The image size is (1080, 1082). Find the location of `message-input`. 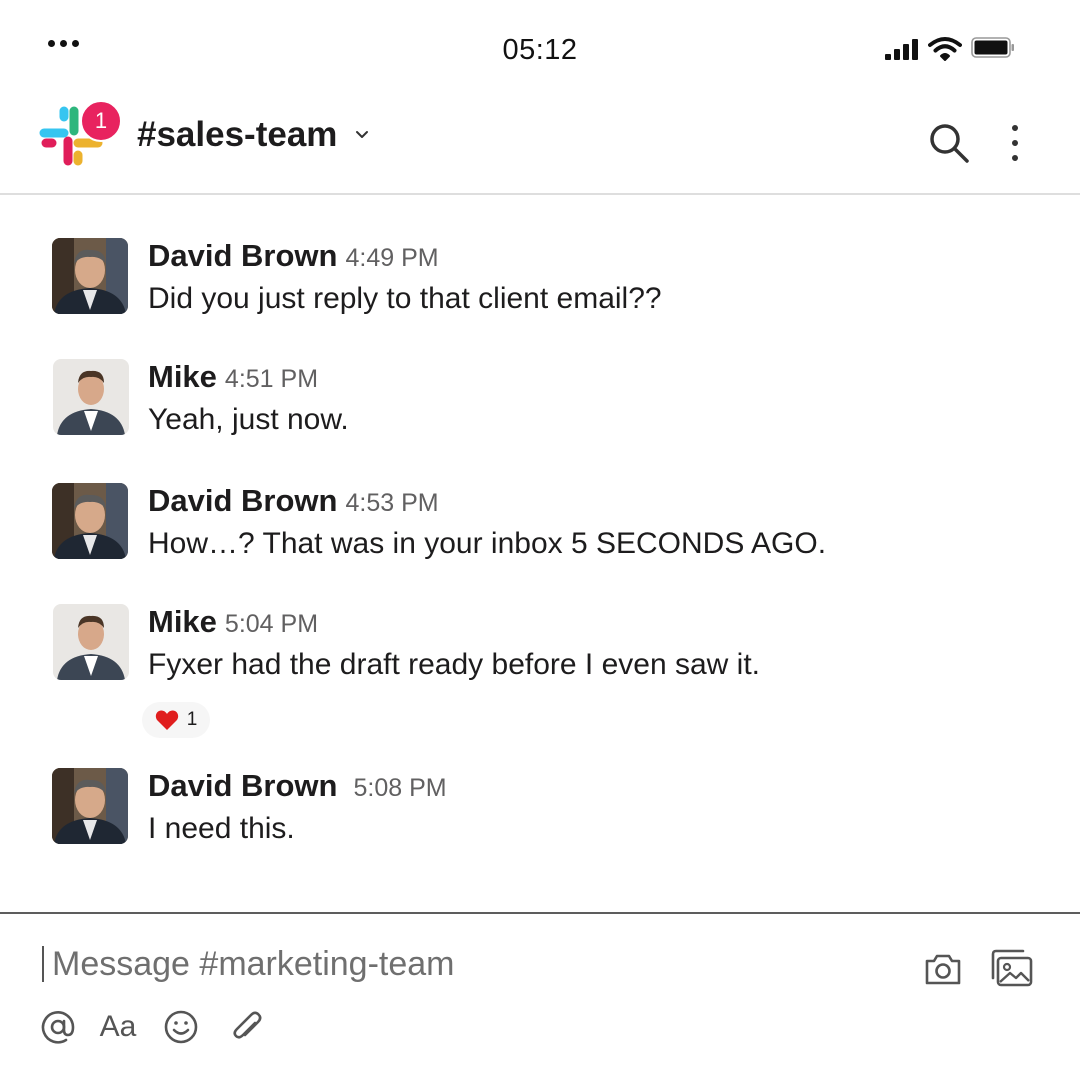

message-input is located at coordinates (402, 964).